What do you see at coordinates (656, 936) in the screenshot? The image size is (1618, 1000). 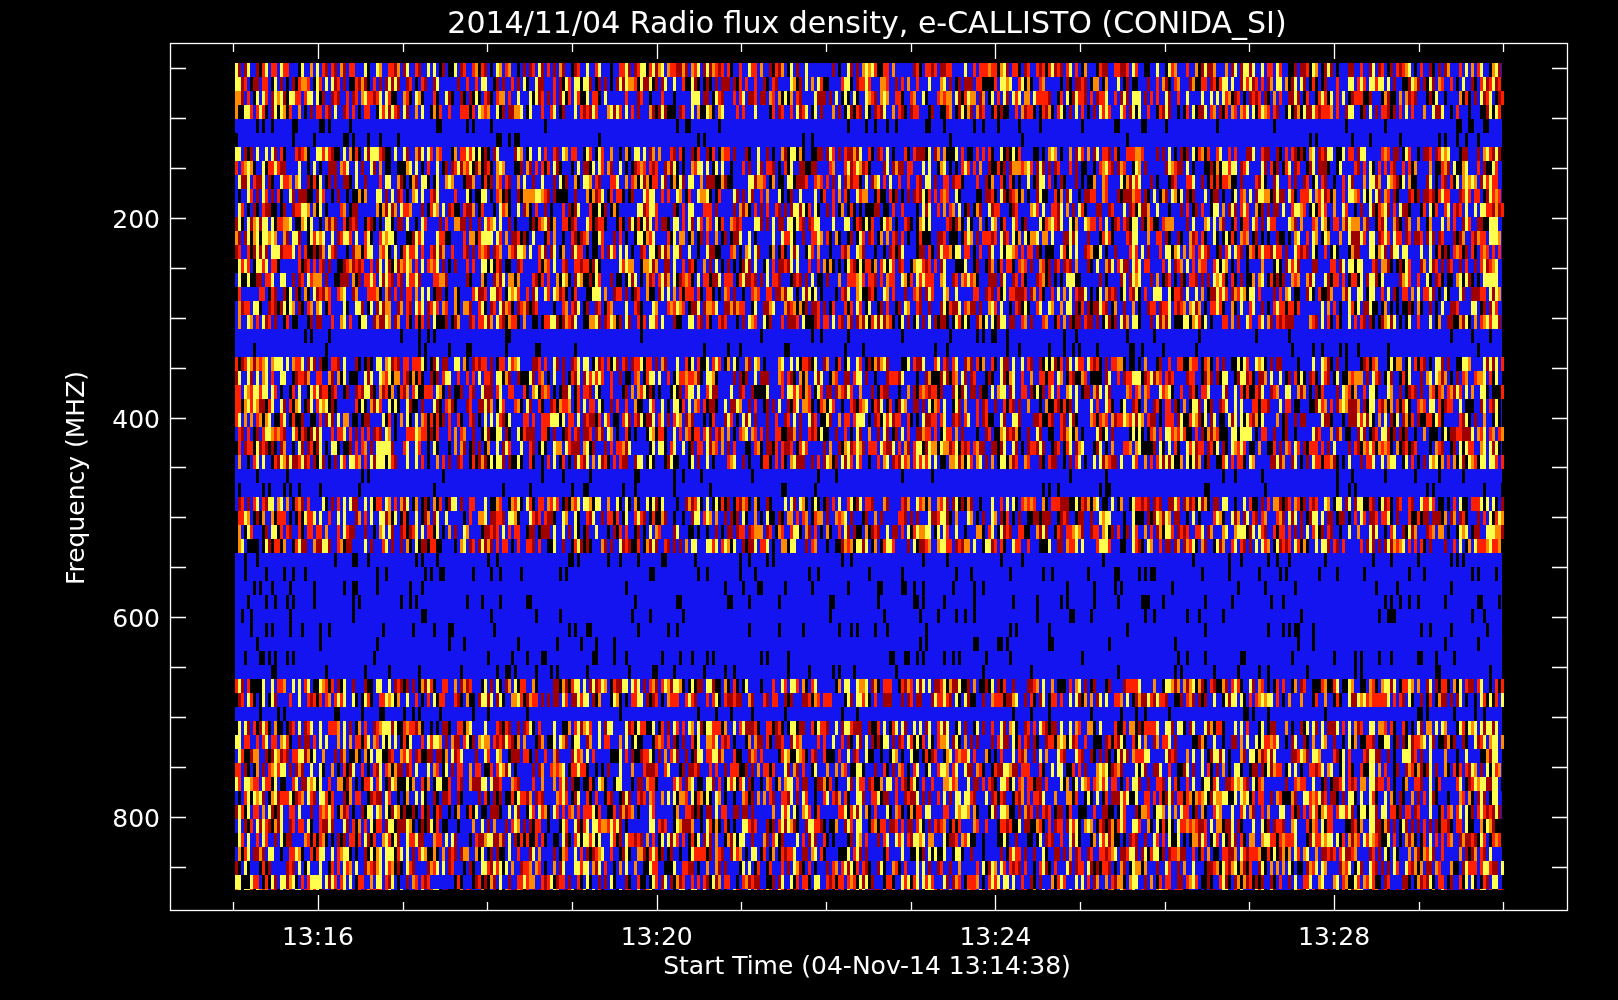 I see `x-tick-label: 13:20` at bounding box center [656, 936].